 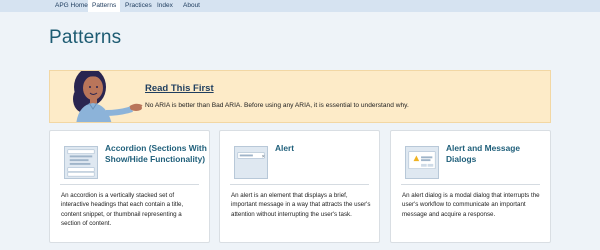 What do you see at coordinates (108, 96) in the screenshot?
I see `person-illustration-icon` at bounding box center [108, 96].